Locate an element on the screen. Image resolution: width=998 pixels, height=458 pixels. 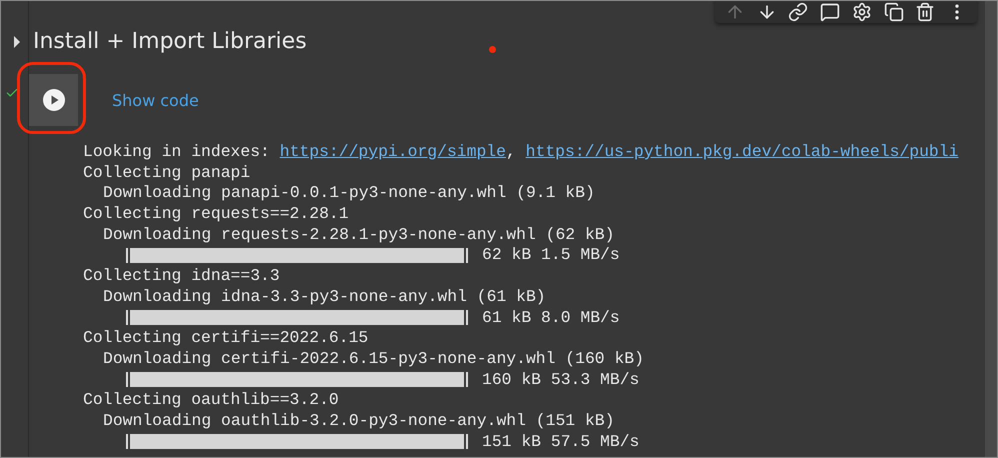
section-title: Install + Import Libraries is located at coordinates (170, 41).